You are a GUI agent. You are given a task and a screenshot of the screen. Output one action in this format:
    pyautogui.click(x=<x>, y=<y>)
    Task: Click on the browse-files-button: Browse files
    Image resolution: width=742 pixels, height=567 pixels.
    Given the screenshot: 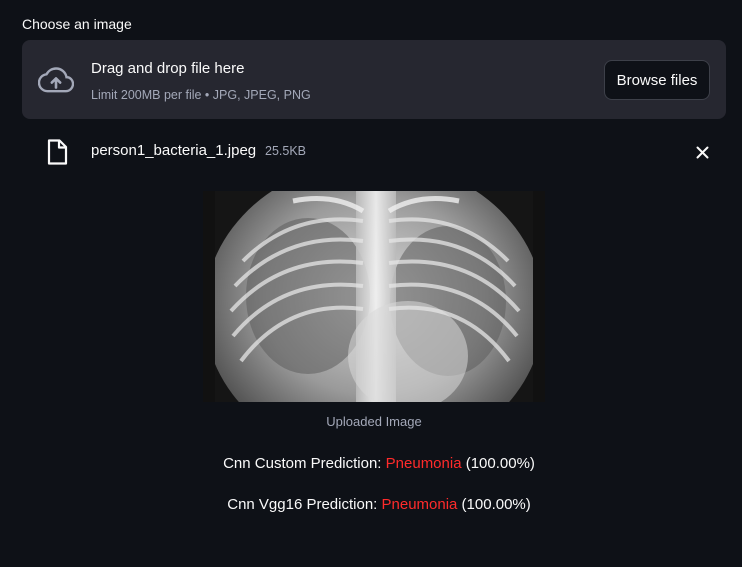 What is the action you would take?
    pyautogui.click(x=657, y=80)
    